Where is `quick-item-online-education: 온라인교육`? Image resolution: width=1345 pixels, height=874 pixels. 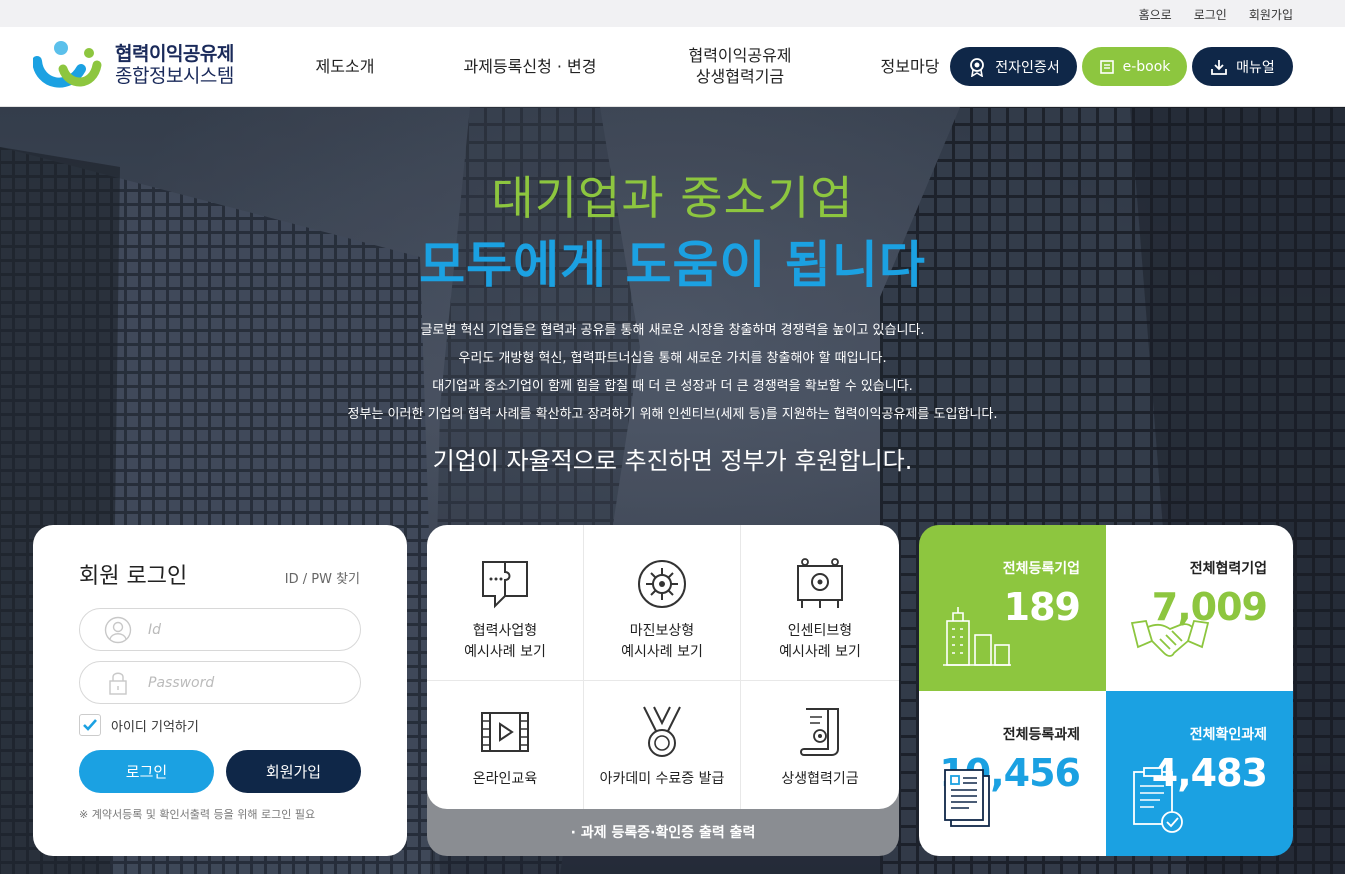
quick-item-online-education: 온라인교육 is located at coordinates (505, 745).